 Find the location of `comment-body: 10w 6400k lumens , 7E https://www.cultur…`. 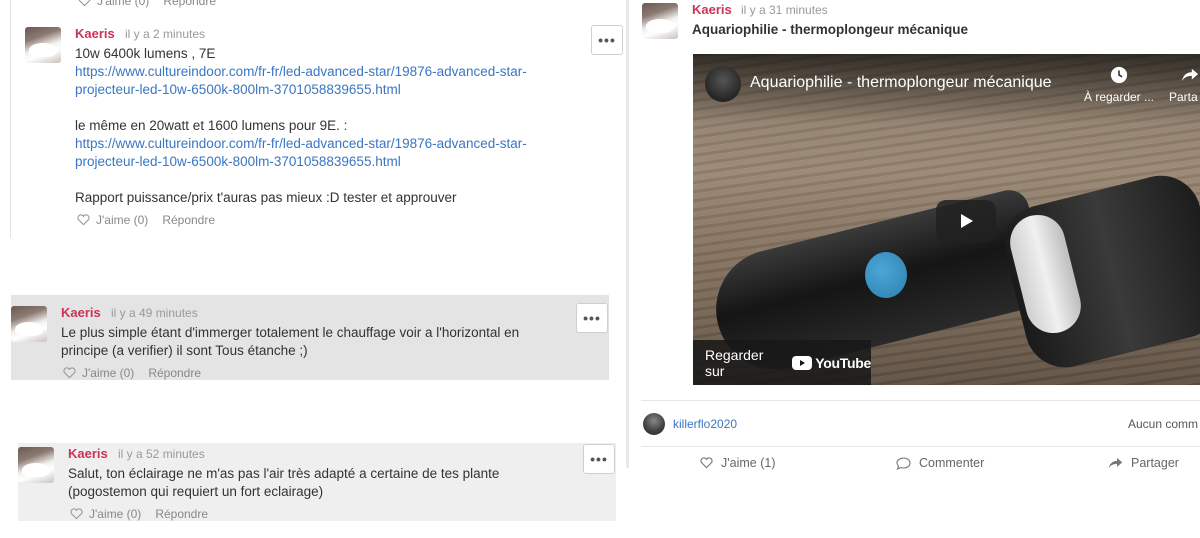

comment-body: 10w 6400k lumens , 7E https://www.cultur… is located at coordinates (335, 126).